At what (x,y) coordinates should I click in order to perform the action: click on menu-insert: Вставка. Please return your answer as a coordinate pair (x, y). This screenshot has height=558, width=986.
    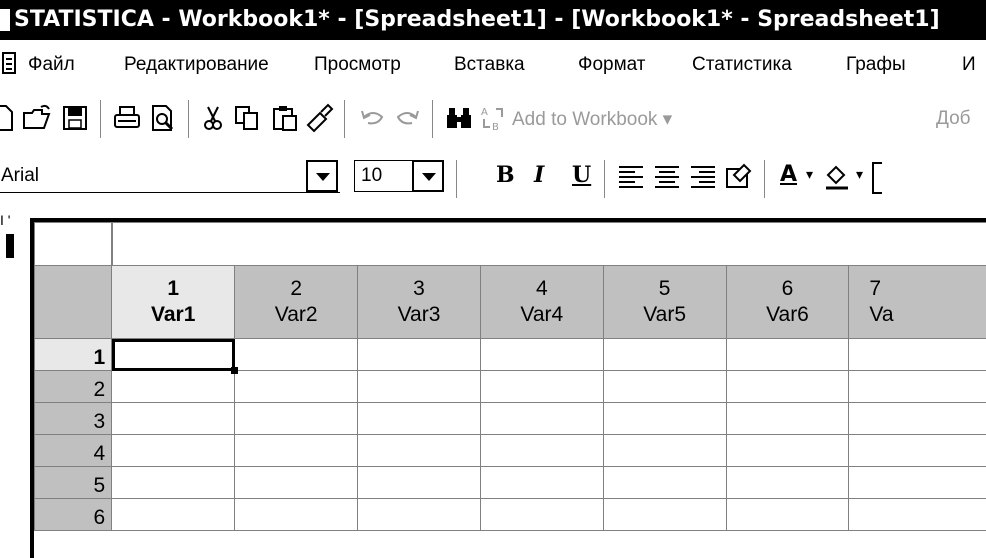
    Looking at the image, I should click on (489, 65).